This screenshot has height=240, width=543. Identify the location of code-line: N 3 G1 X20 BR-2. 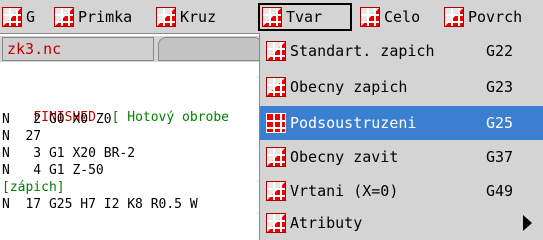
(69, 153).